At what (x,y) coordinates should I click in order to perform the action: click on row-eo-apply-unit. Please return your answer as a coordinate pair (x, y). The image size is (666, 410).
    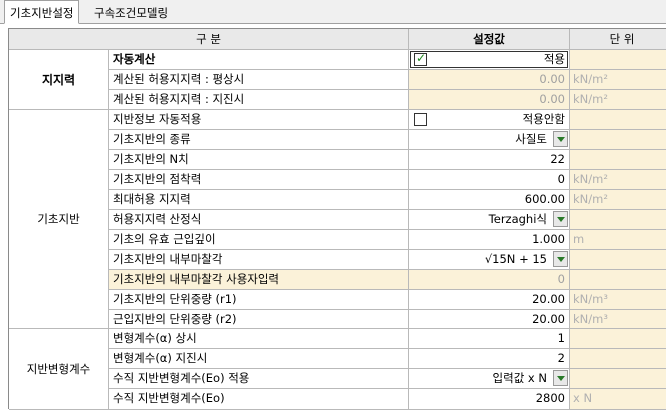
    Looking at the image, I should click on (618, 379).